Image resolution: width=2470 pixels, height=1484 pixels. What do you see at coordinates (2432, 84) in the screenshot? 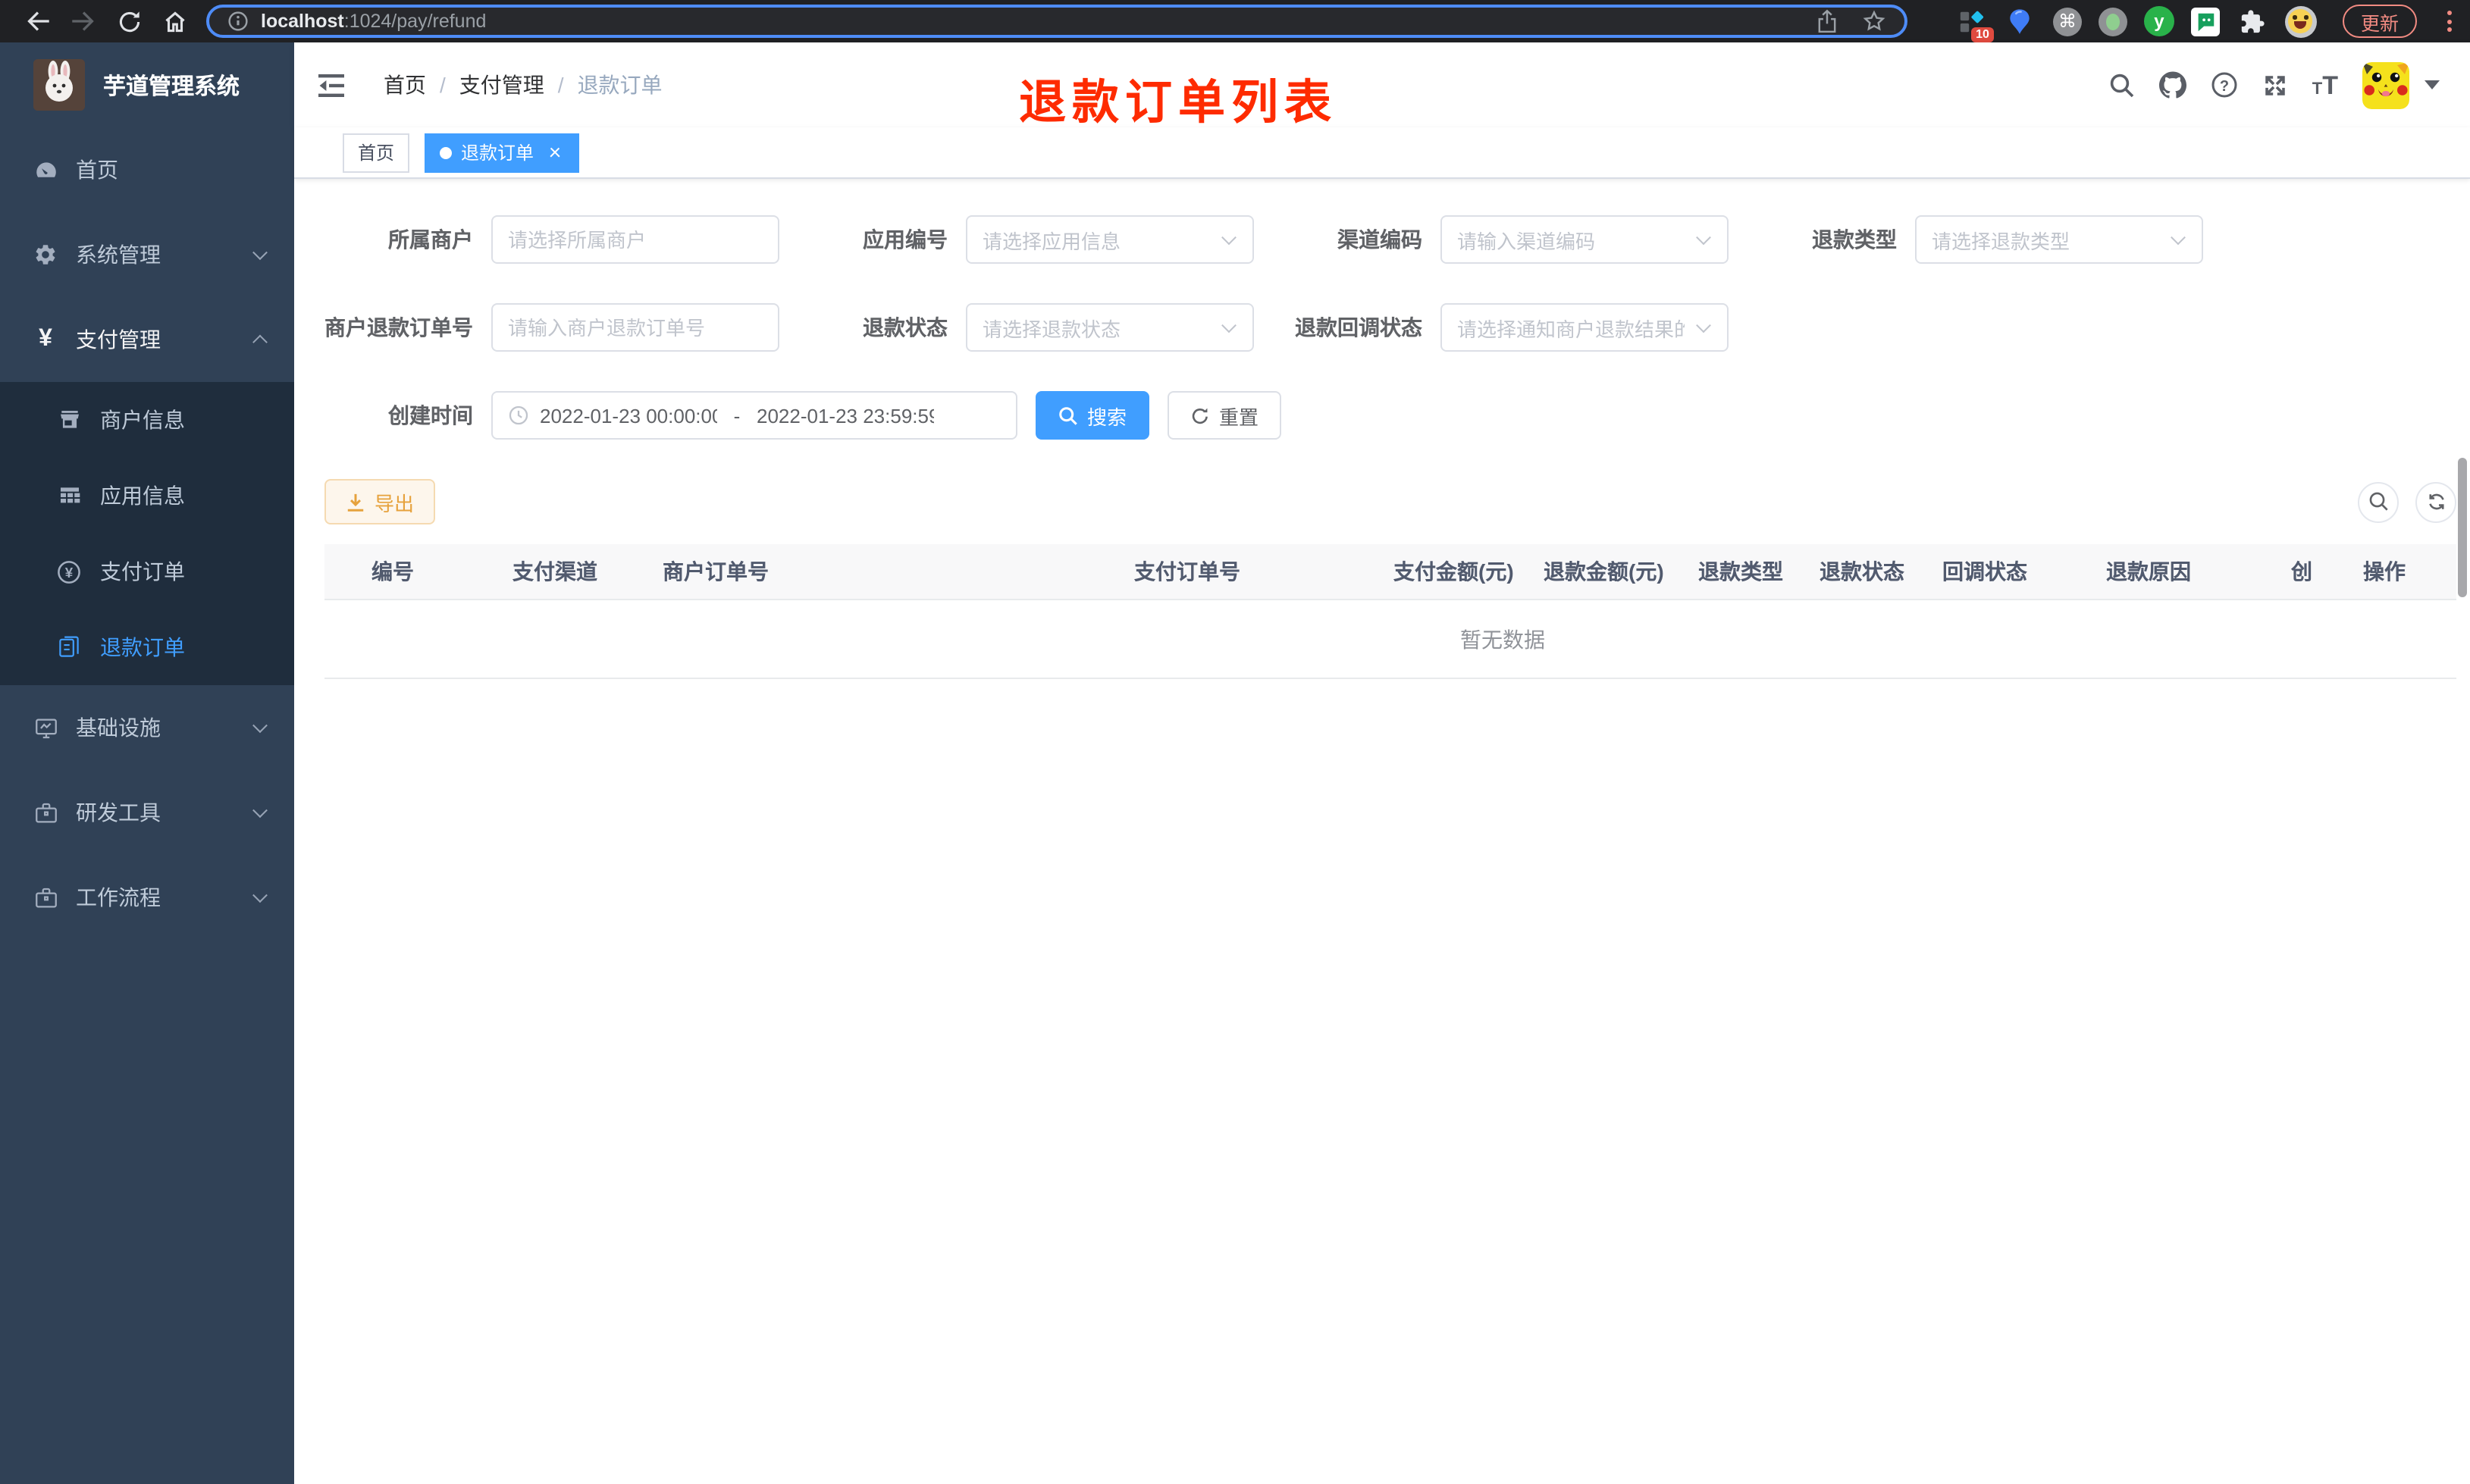
I see `avatar-caret-icon` at bounding box center [2432, 84].